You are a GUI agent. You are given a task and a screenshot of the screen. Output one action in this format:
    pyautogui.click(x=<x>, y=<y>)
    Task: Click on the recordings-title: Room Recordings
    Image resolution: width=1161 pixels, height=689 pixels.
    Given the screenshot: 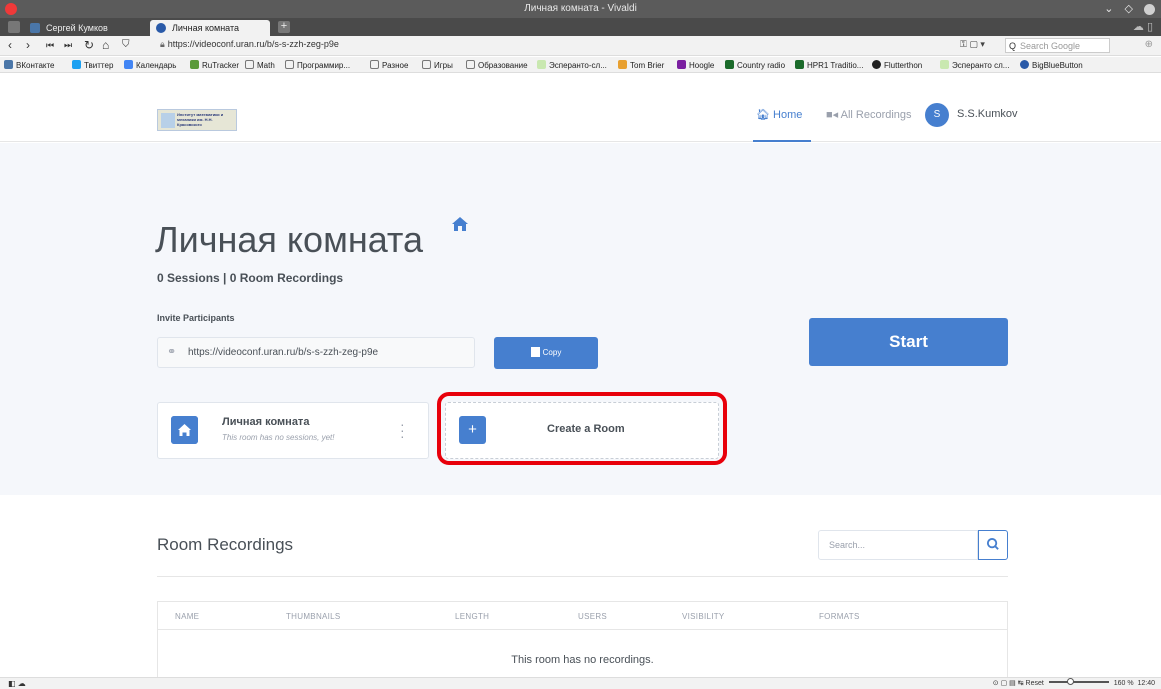 What is the action you would take?
    pyautogui.click(x=225, y=544)
    